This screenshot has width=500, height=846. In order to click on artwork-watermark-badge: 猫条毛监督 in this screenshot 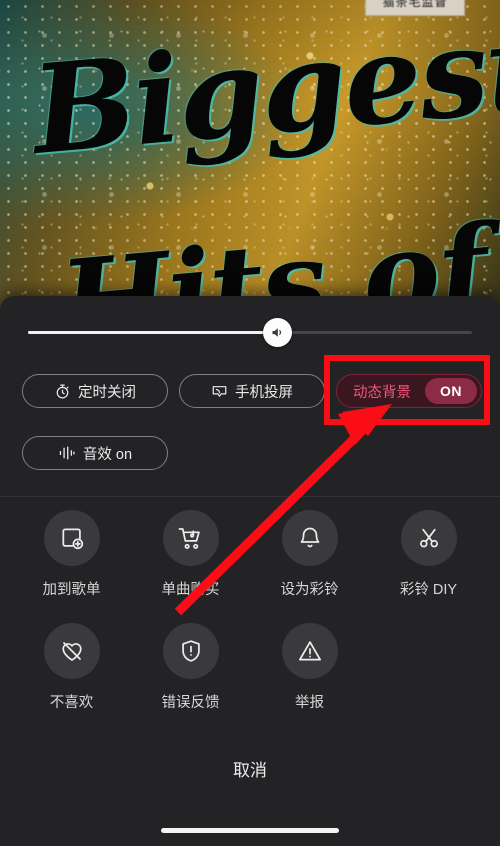, I will do `click(415, 8)`.